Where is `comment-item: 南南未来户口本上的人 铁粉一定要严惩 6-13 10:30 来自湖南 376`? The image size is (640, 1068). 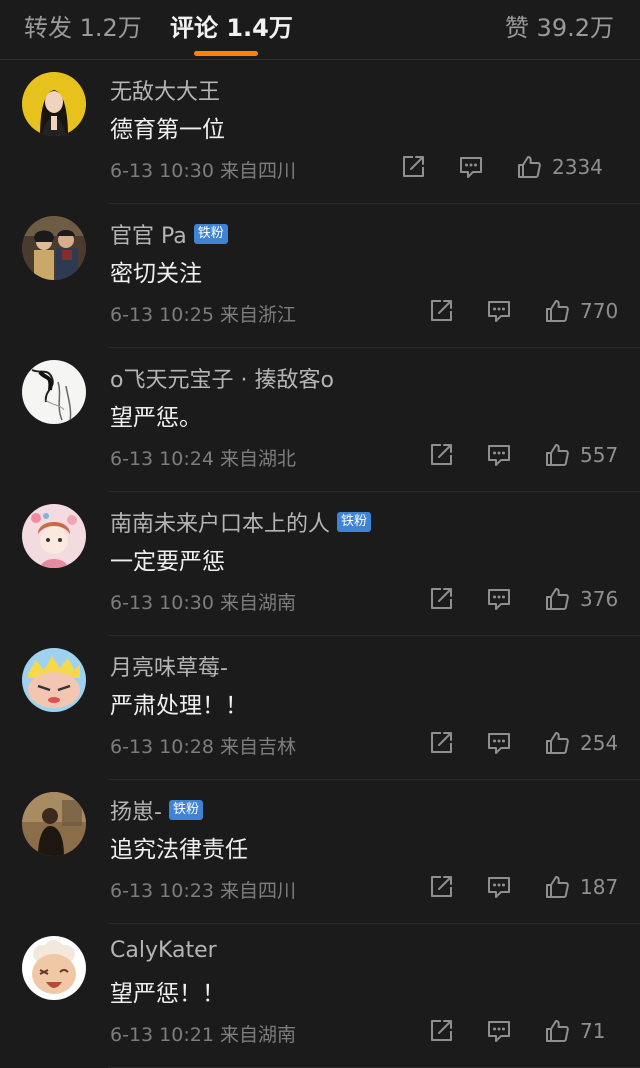 comment-item: 南南未来户口本上的人 铁粉一定要严惩 6-13 10:30 来自湖南 376 is located at coordinates (320, 564).